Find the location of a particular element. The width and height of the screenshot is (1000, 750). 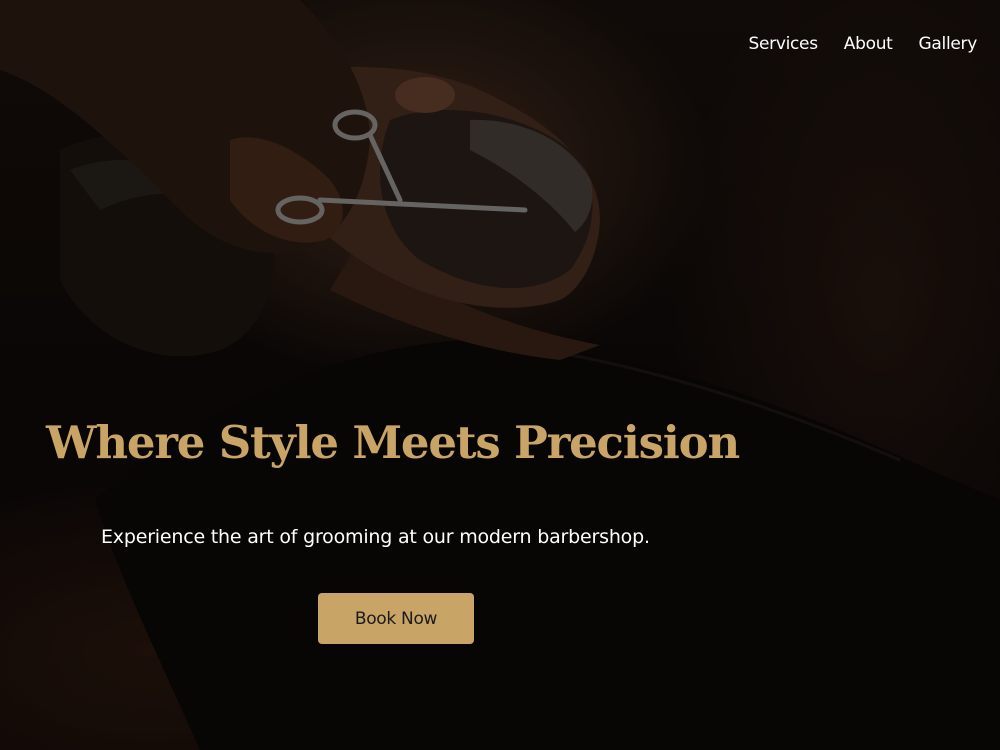

main-nav: Services About Gallery is located at coordinates (862, 44).